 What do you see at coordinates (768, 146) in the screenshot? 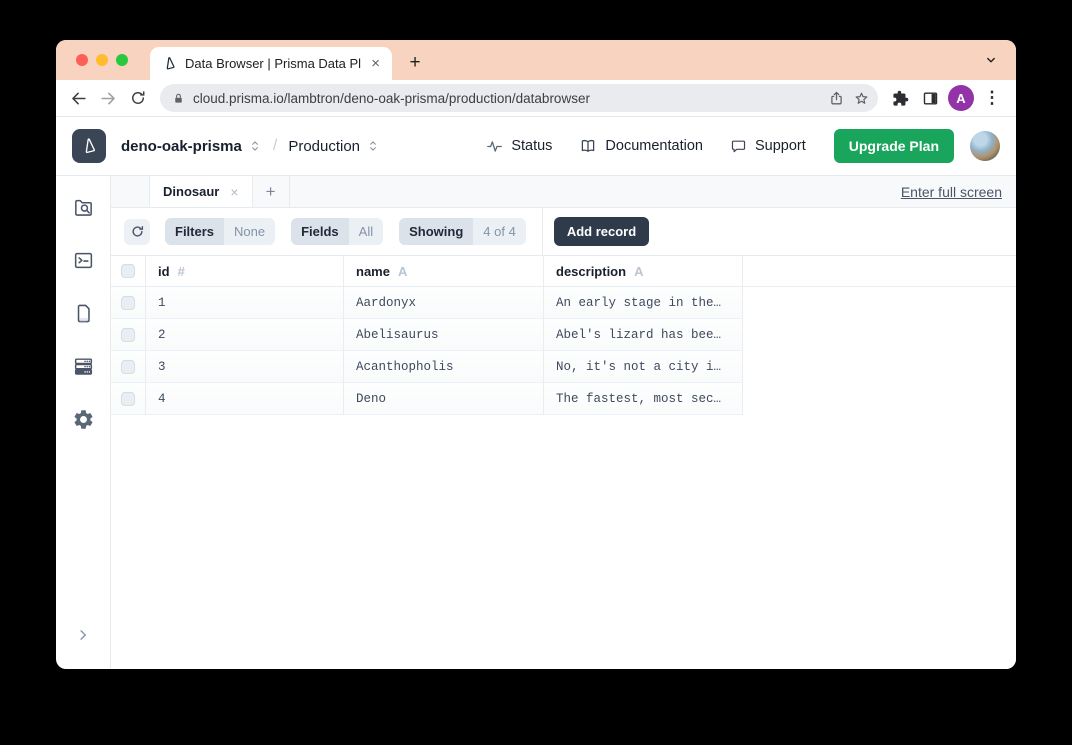
I see `nav-support-link: Support` at bounding box center [768, 146].